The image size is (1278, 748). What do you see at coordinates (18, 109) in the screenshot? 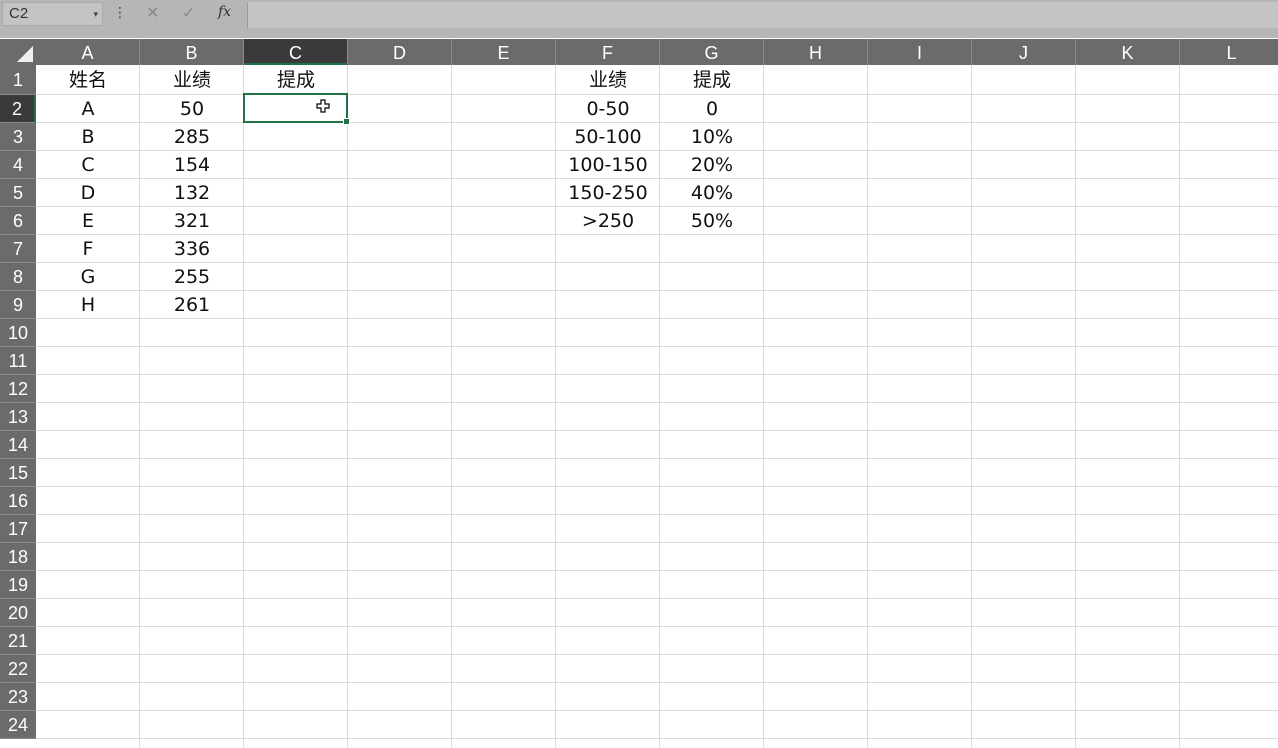
I see `row-header-2: 2` at bounding box center [18, 109].